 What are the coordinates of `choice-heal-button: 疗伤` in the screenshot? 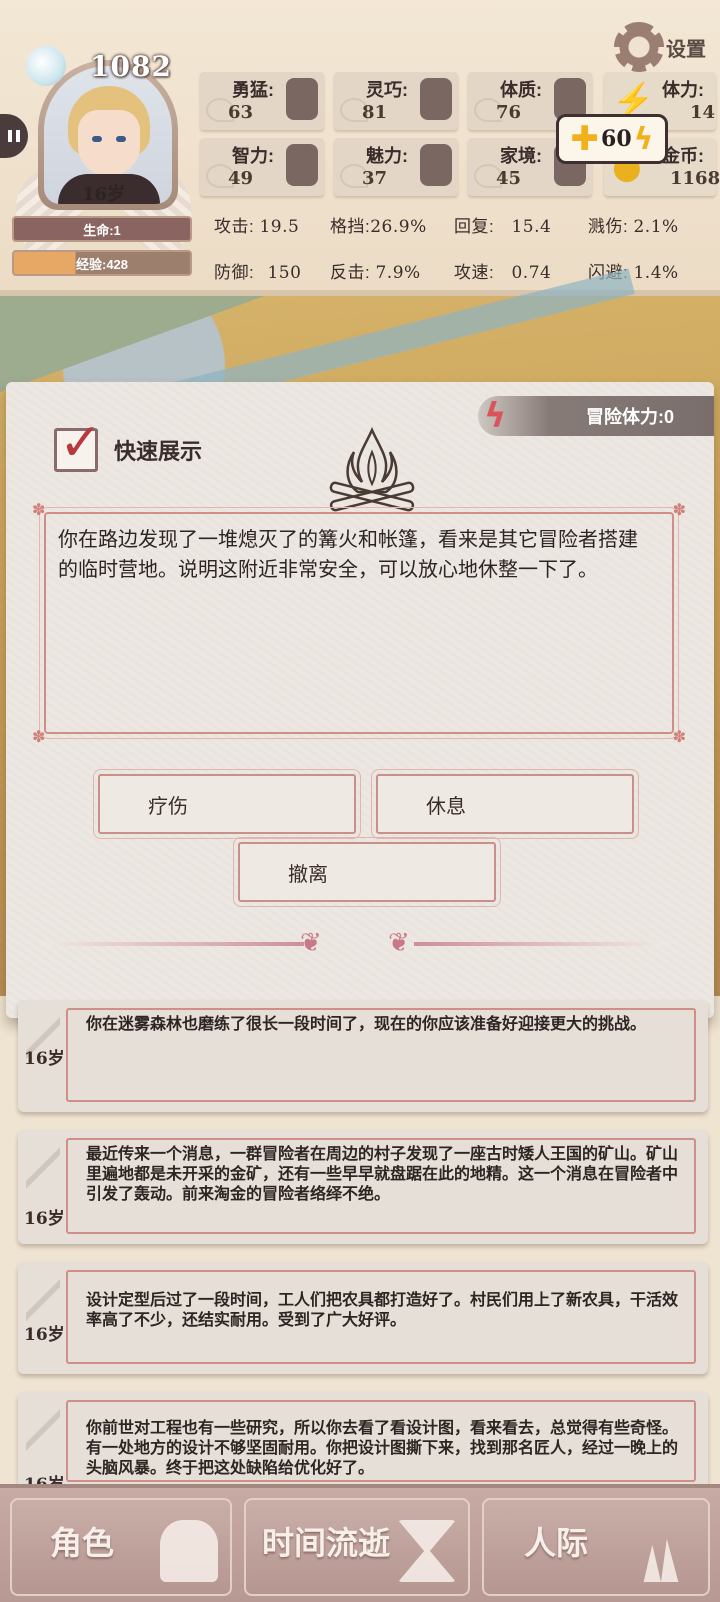 It's located at (227, 804).